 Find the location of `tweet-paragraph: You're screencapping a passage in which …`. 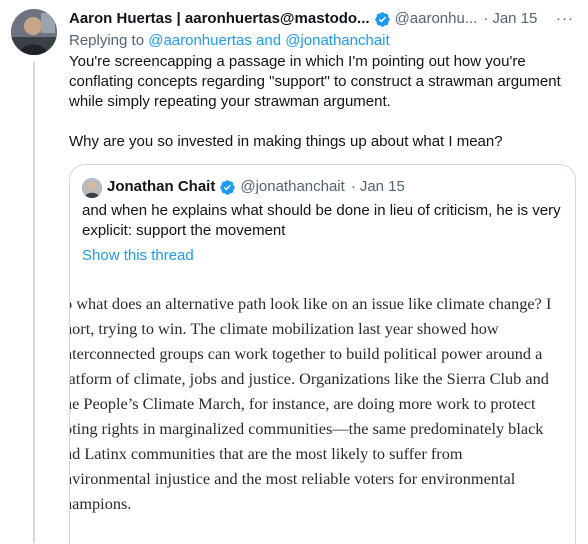

tweet-paragraph: You're screencapping a passage in which … is located at coordinates (315, 81).